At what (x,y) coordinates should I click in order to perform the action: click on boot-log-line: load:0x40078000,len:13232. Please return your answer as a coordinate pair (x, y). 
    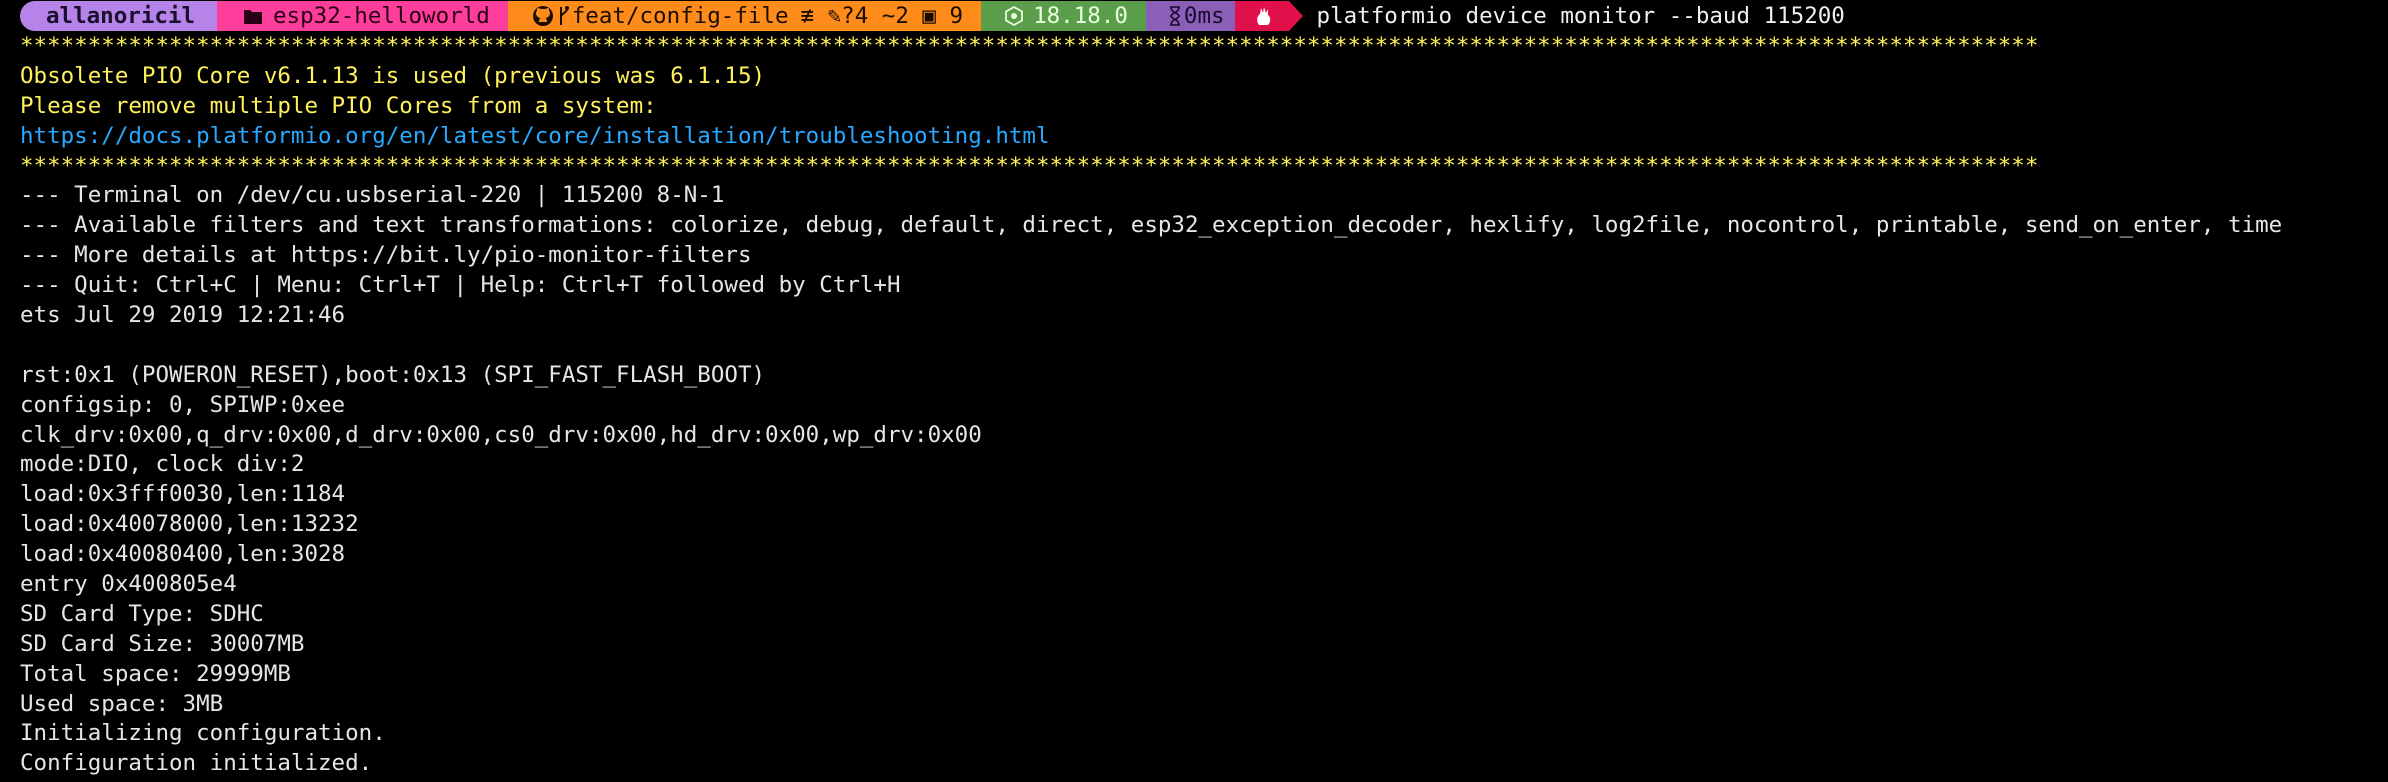
    Looking at the image, I should click on (189, 524).